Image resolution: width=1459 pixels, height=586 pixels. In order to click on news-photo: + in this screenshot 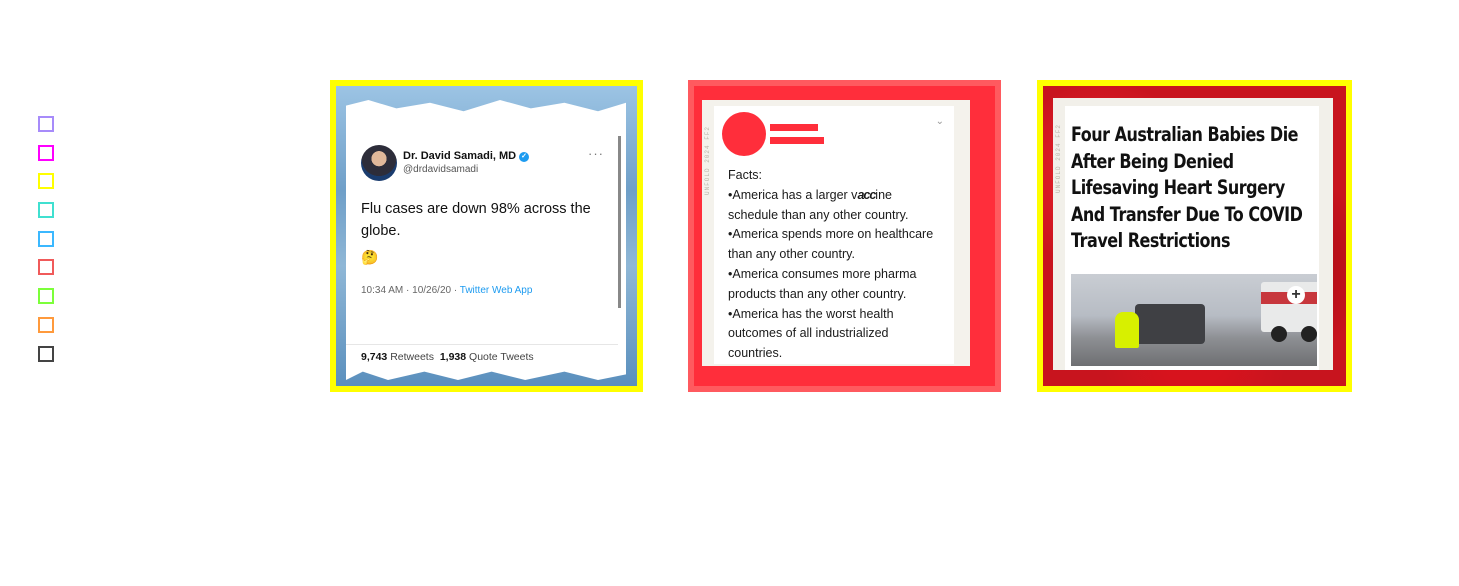, I will do `click(1194, 320)`.